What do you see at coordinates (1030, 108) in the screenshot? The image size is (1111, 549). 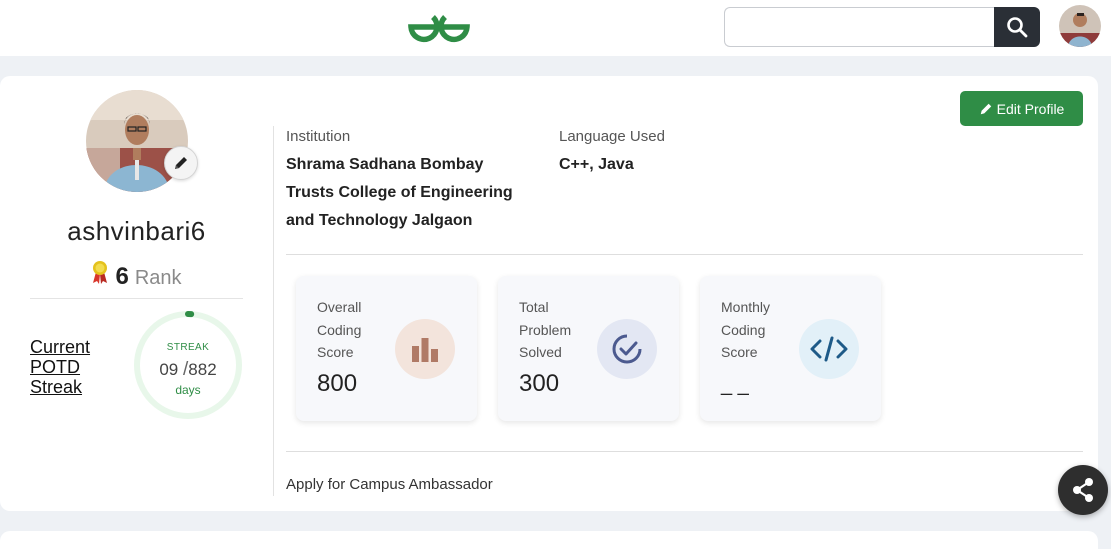 I see `edit-profile-label: Edit Profile` at bounding box center [1030, 108].